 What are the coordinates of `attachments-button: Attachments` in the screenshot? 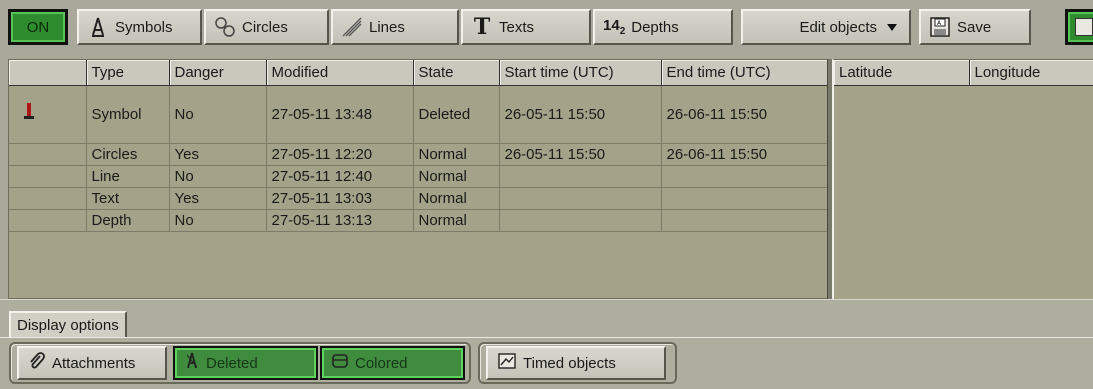 It's located at (92, 363).